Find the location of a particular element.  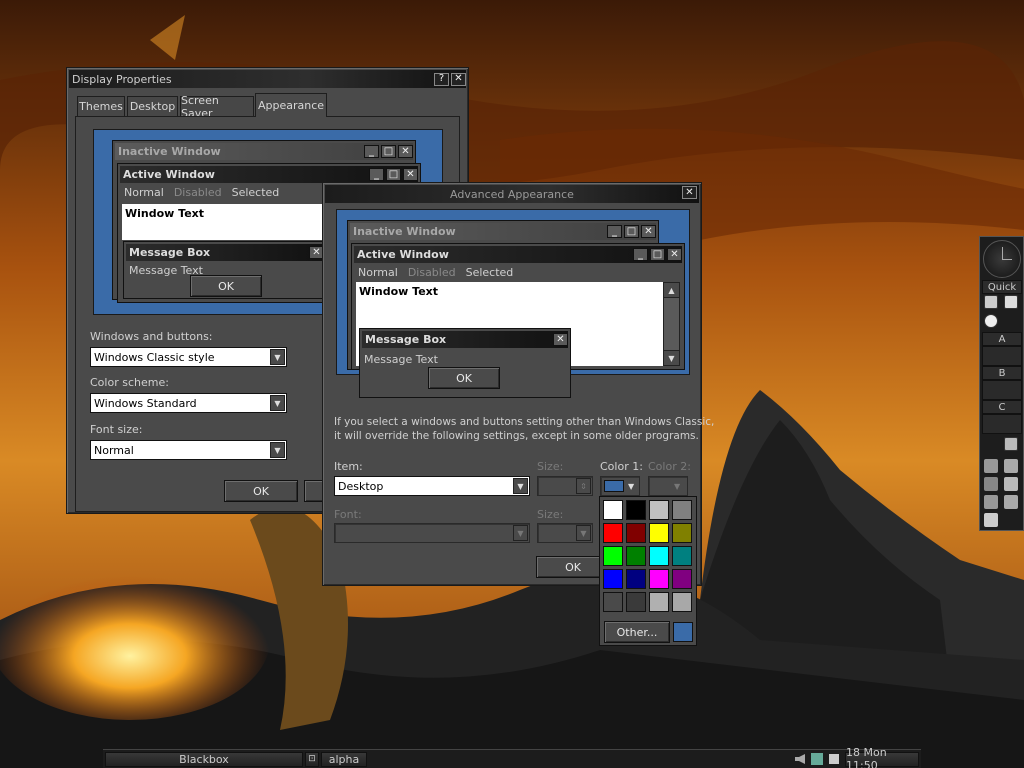

minimize-icon: _ is located at coordinates (614, 231).